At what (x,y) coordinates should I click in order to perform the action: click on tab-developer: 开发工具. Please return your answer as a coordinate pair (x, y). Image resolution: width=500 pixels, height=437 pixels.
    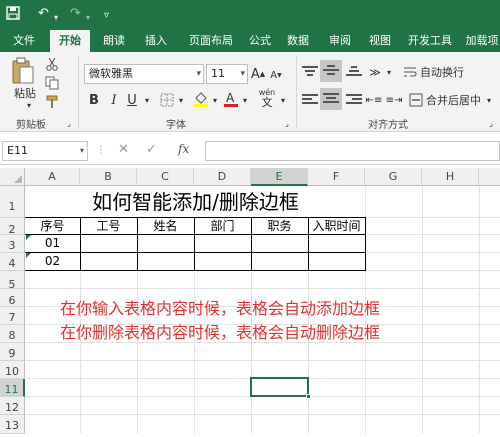
    Looking at the image, I should click on (430, 41).